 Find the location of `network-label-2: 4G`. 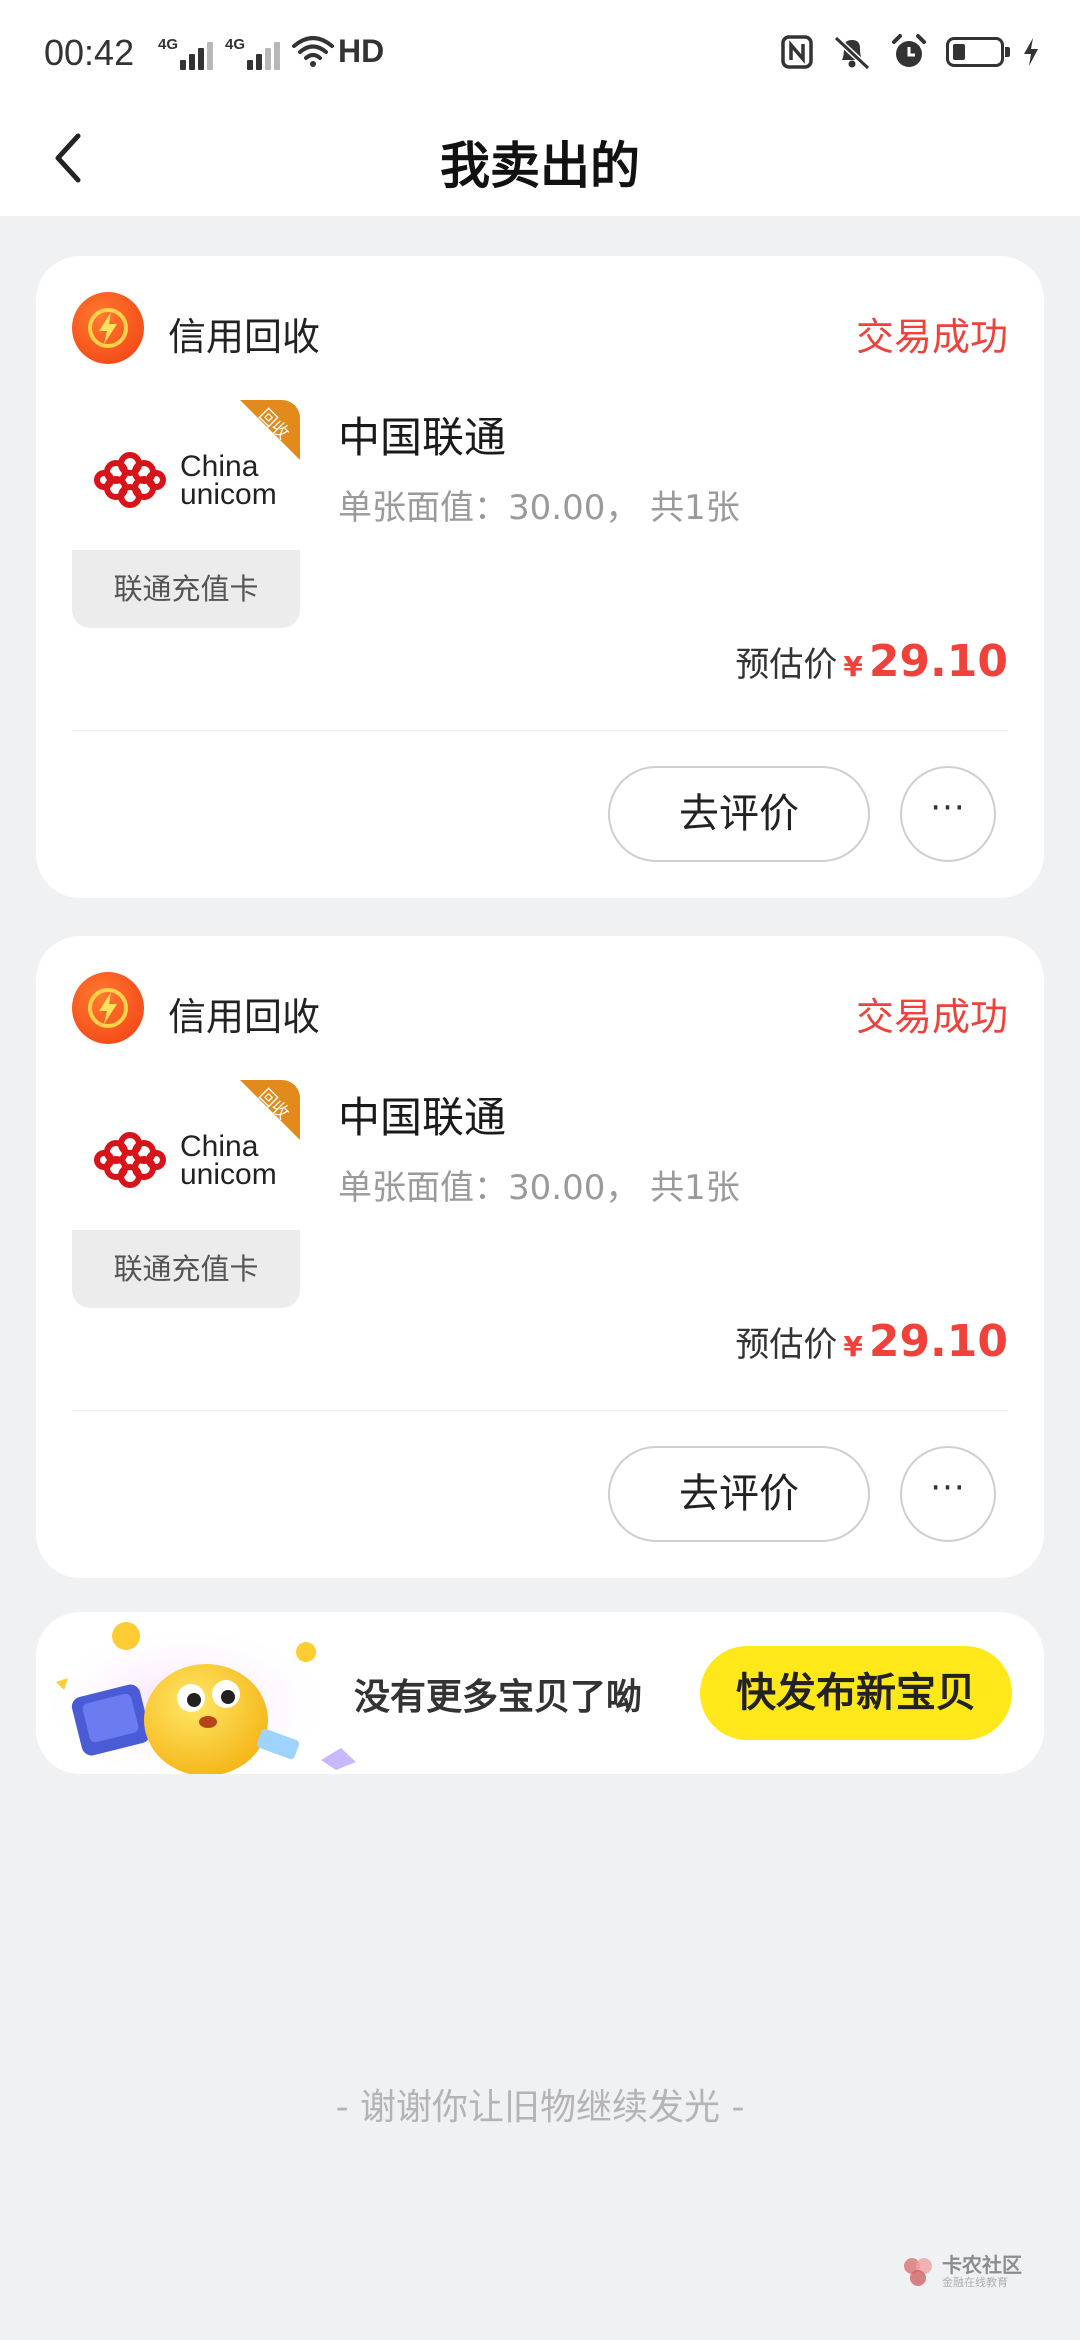

network-label-2: 4G is located at coordinates (235, 44).